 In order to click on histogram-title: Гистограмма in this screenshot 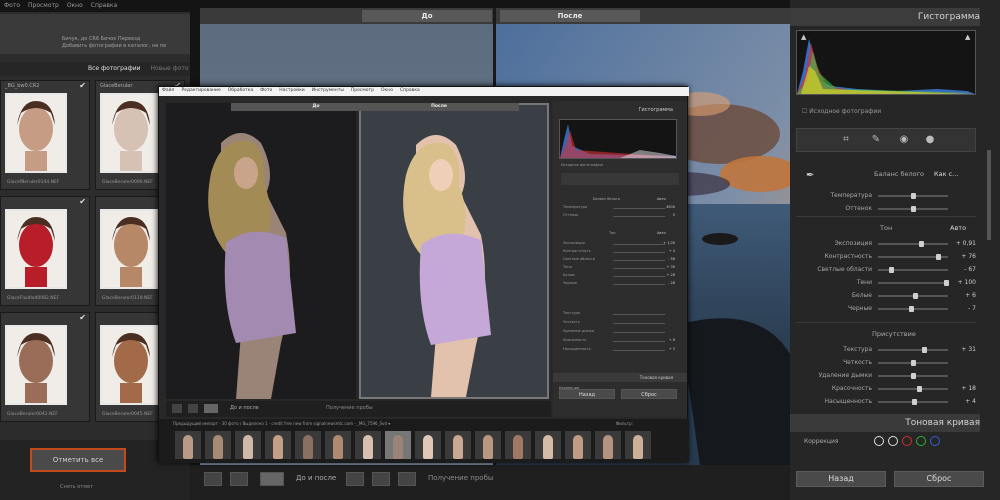, I will do `click(949, 17)`.